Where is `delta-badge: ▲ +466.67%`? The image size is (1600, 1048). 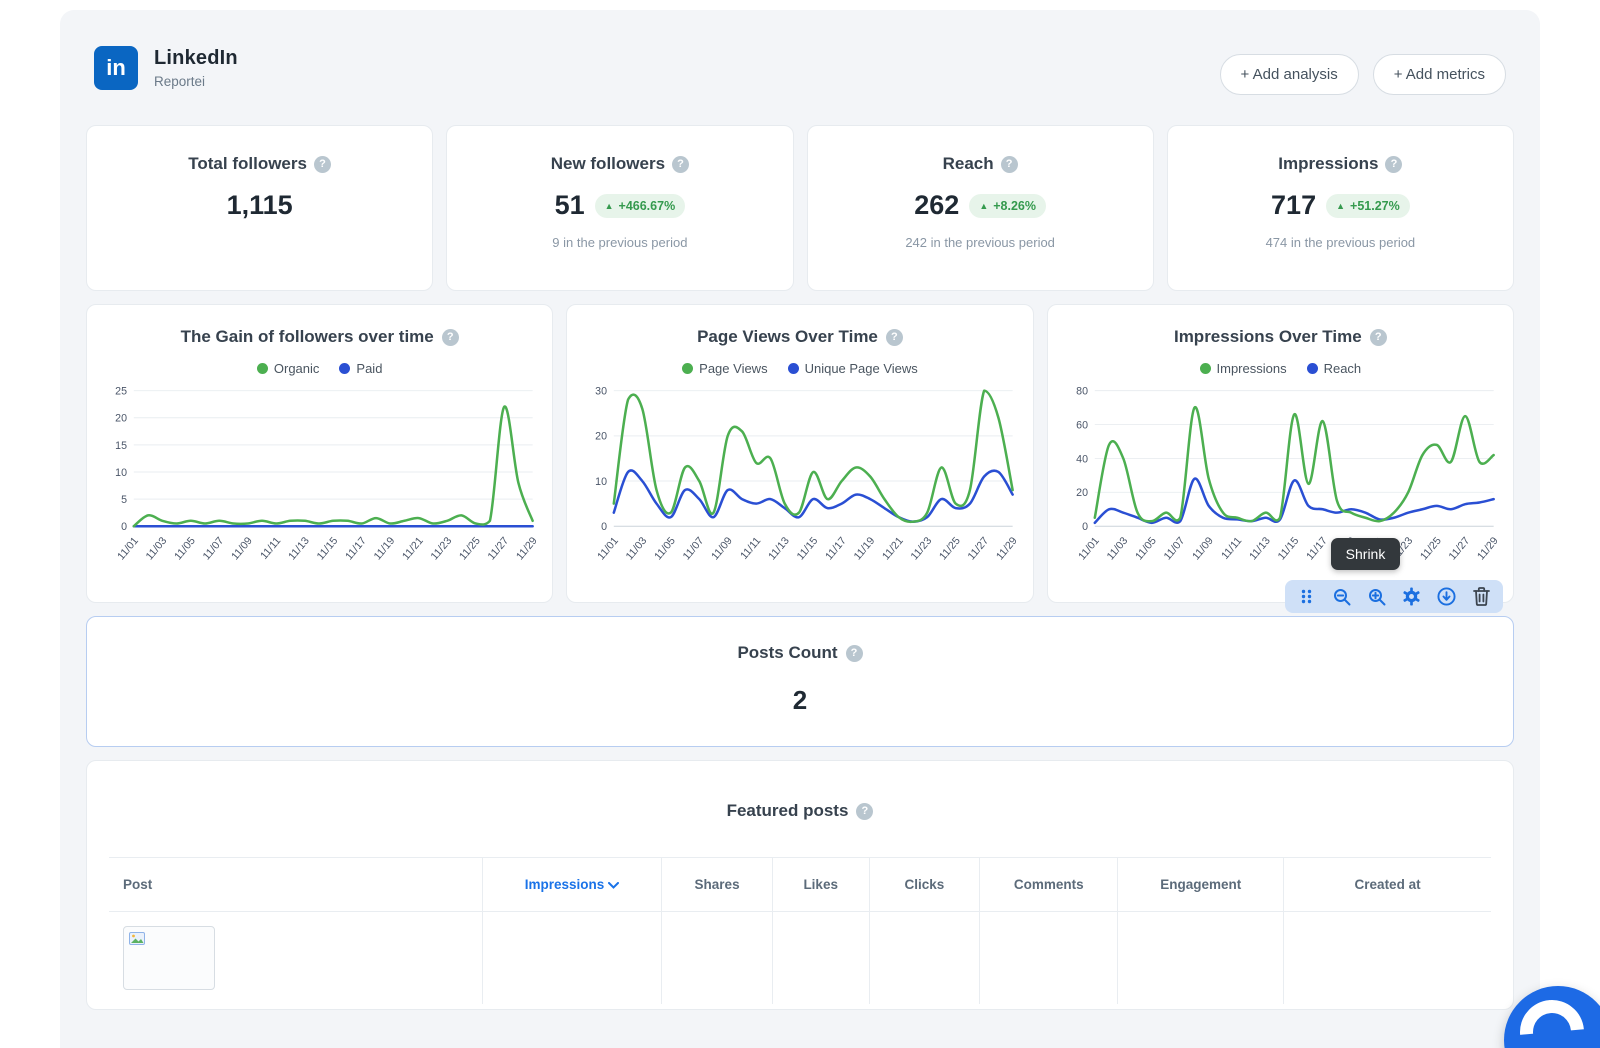
delta-badge: ▲ +466.67% is located at coordinates (640, 205).